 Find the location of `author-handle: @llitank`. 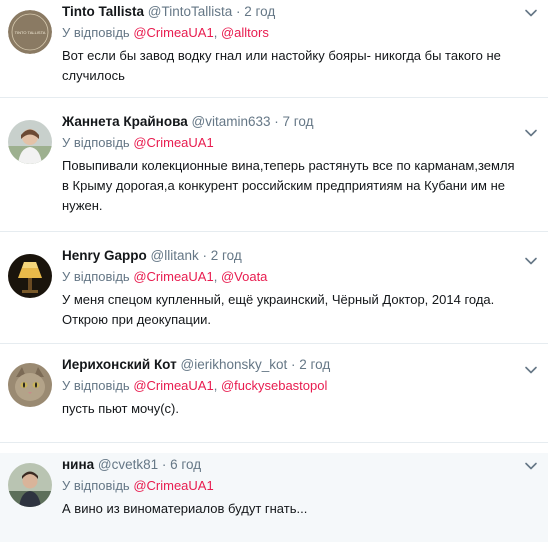

author-handle: @llitank is located at coordinates (175, 255).